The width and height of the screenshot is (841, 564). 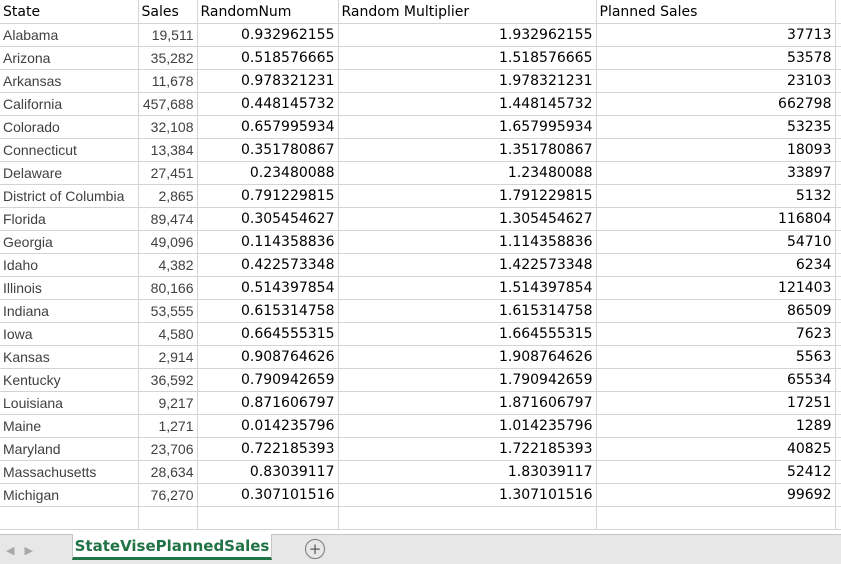 What do you see at coordinates (168, 219) in the screenshot?
I see `sales-cell: 89,474` at bounding box center [168, 219].